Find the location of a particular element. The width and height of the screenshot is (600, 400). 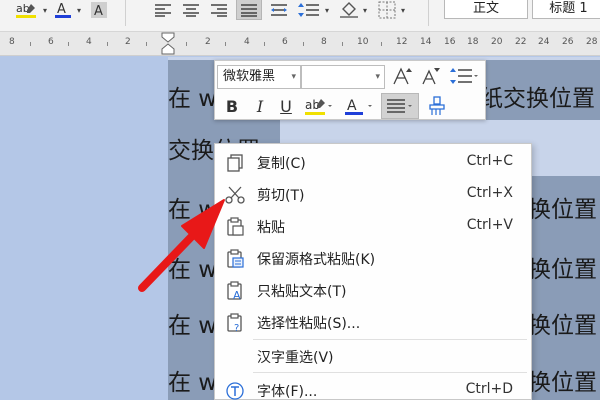

font-icon is located at coordinates (235, 391).